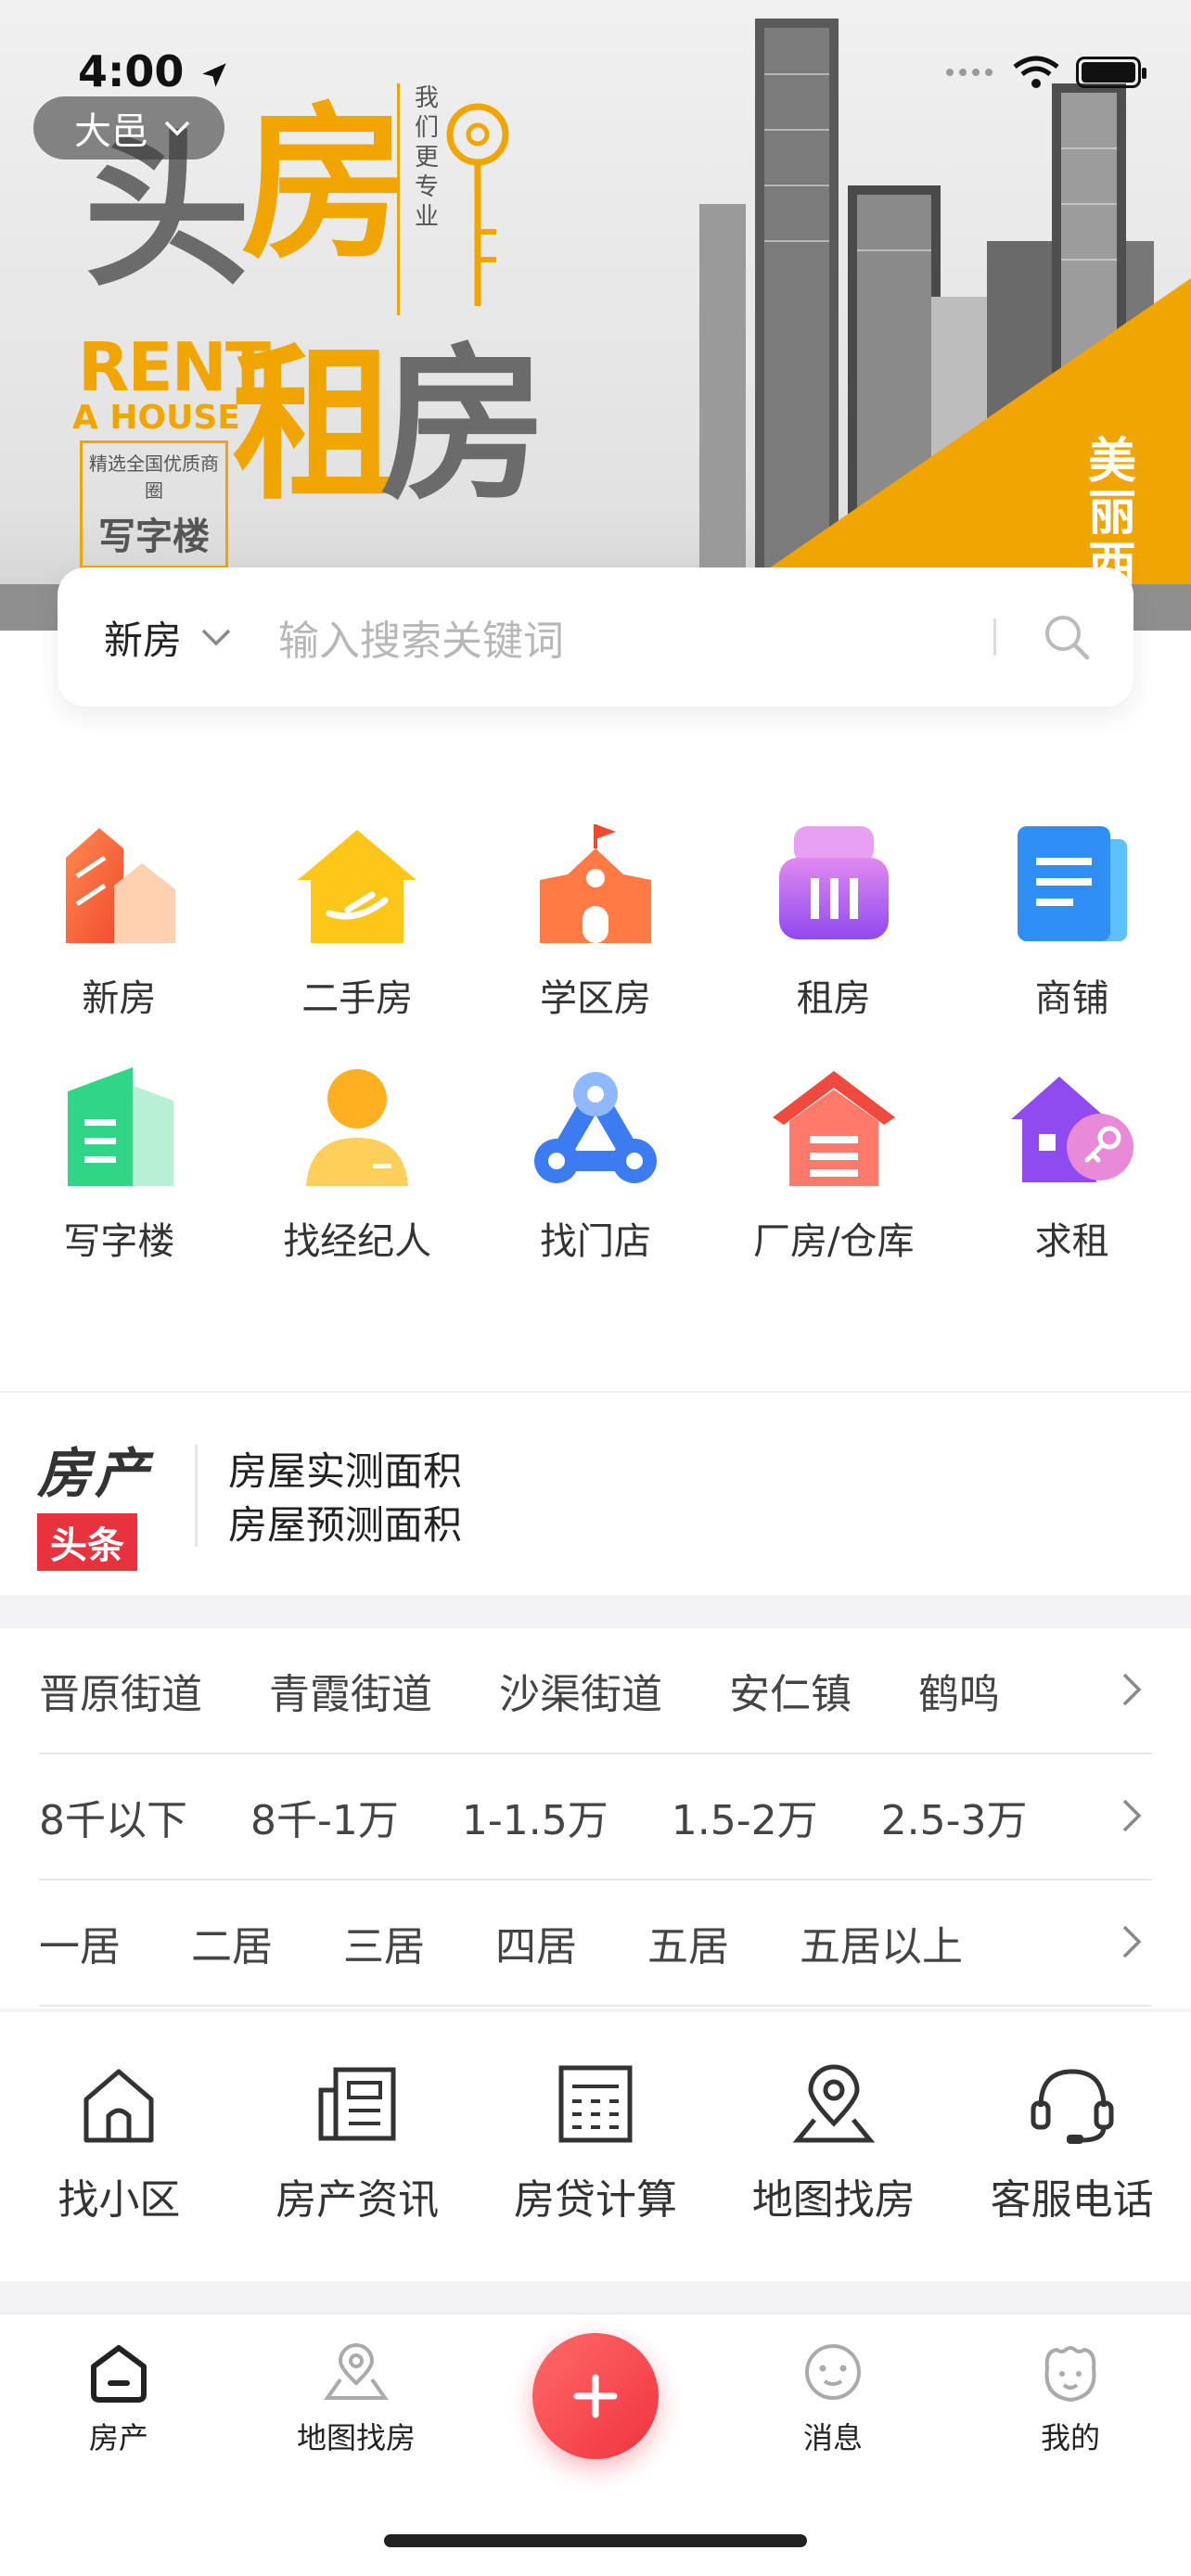 The width and height of the screenshot is (1191, 2576). What do you see at coordinates (154, 478) in the screenshot?
I see `banner-badge-desc: 精选全国优质商圈` at bounding box center [154, 478].